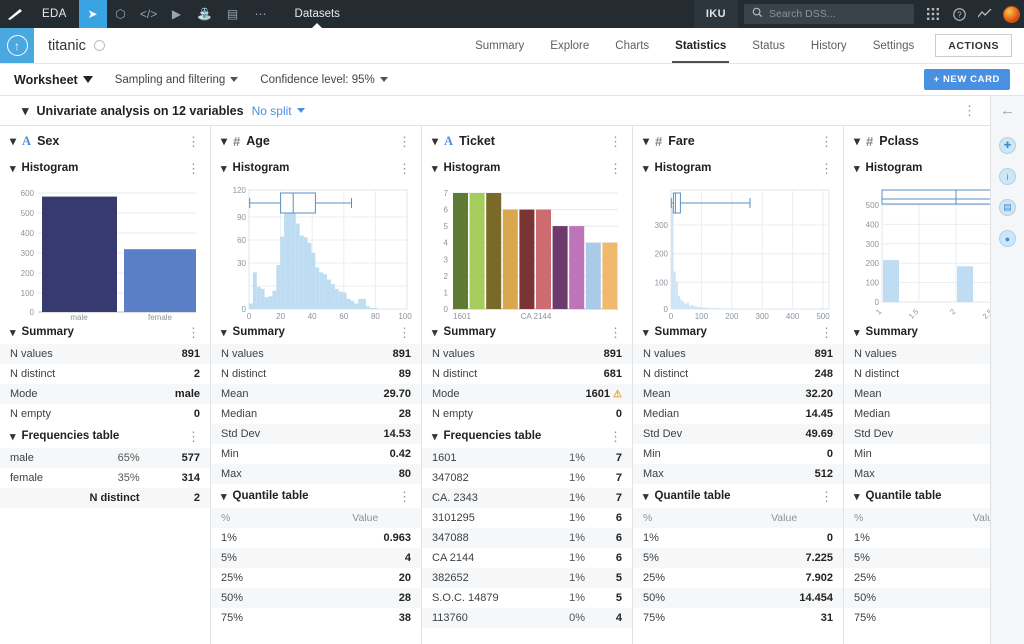  What do you see at coordinates (1007, 207) in the screenshot?
I see `details-panel-icon: ▤` at bounding box center [1007, 207].